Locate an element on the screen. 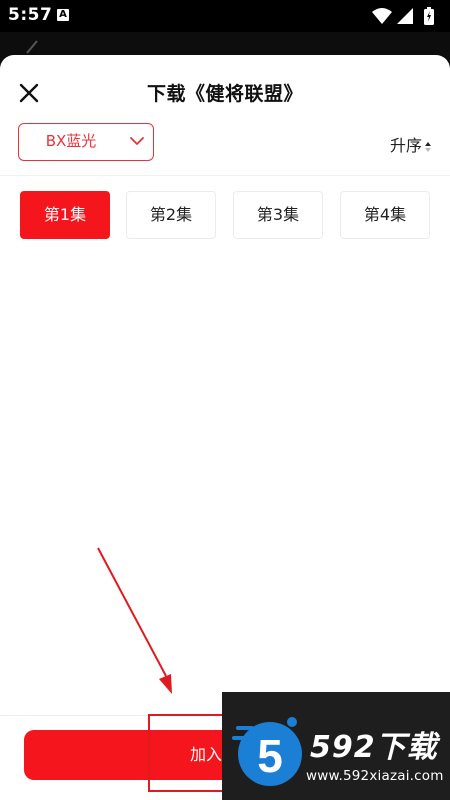 Image resolution: width=450 pixels, height=800 pixels. quality-select: BX蓝光 is located at coordinates (86, 142).